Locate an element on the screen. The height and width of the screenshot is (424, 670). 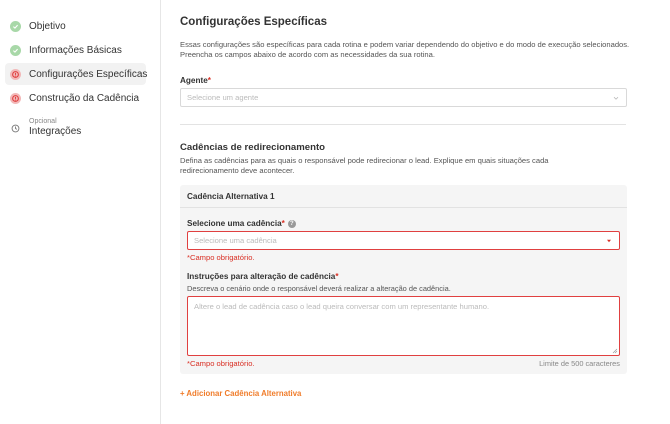
sidebar-step-label: Integrações is located at coordinates (55, 131).